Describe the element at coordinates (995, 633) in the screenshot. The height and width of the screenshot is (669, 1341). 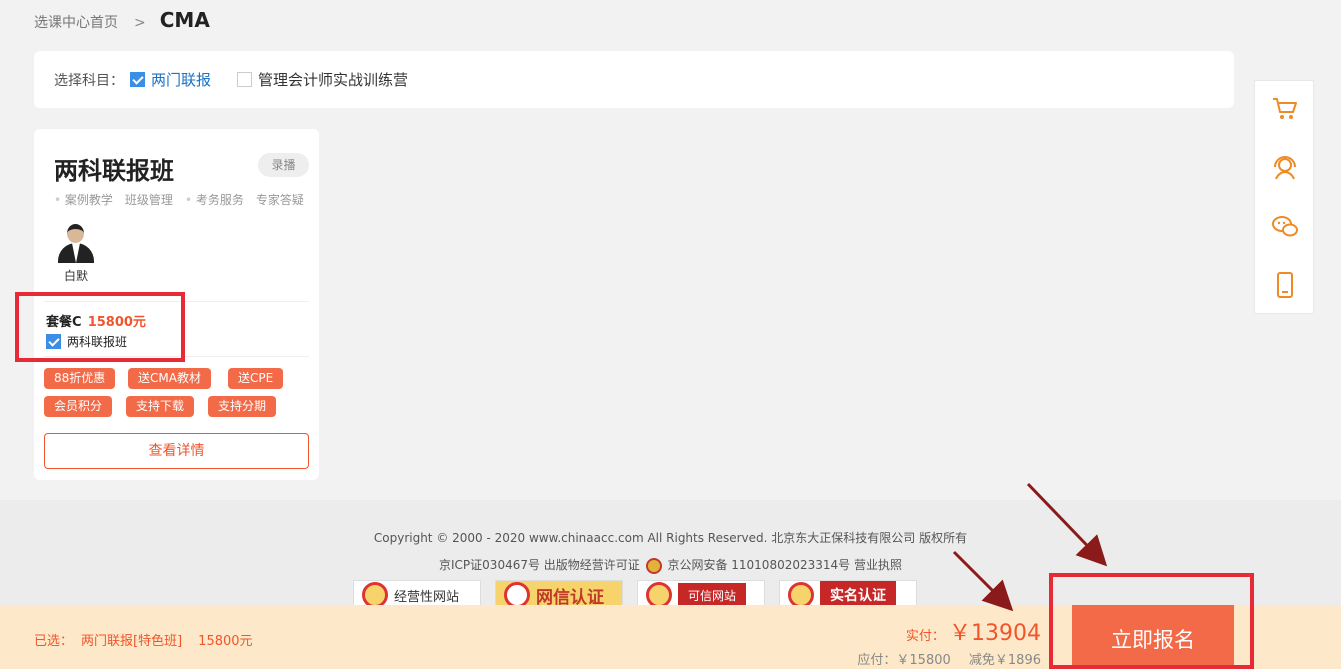
I see `real-pay-amount: ￥13904` at that location.